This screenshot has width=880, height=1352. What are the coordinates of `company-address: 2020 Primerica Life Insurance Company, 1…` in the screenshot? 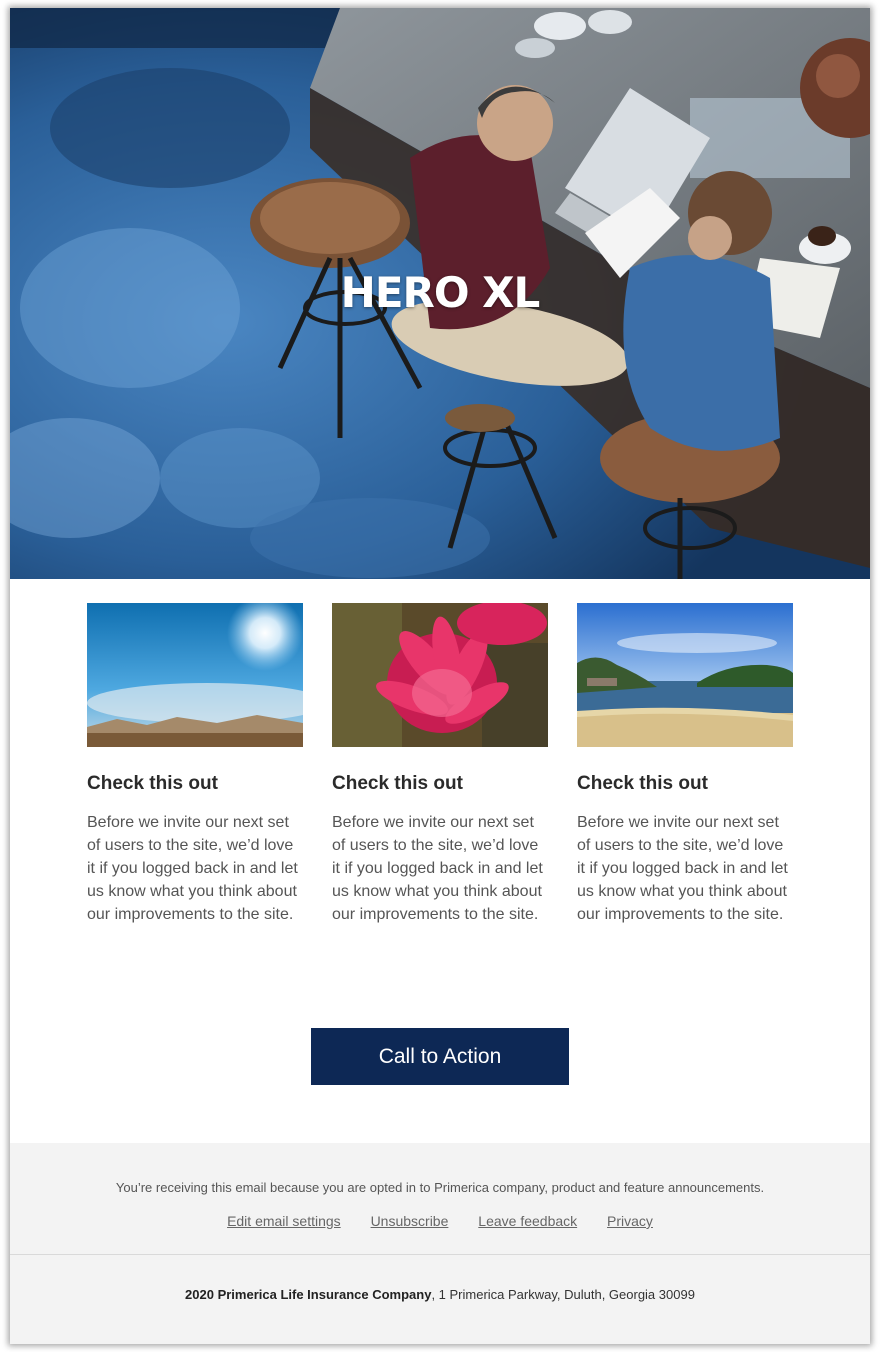 It's located at (440, 1294).